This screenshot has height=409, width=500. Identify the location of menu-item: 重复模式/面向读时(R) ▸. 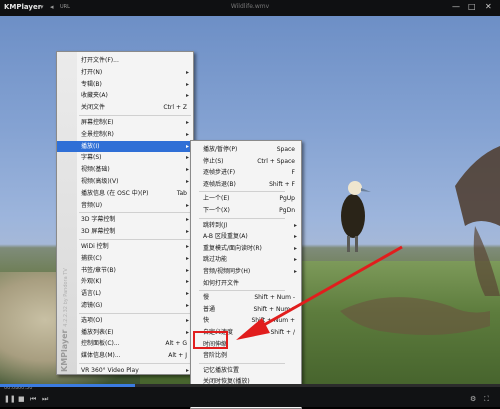
(246, 248).